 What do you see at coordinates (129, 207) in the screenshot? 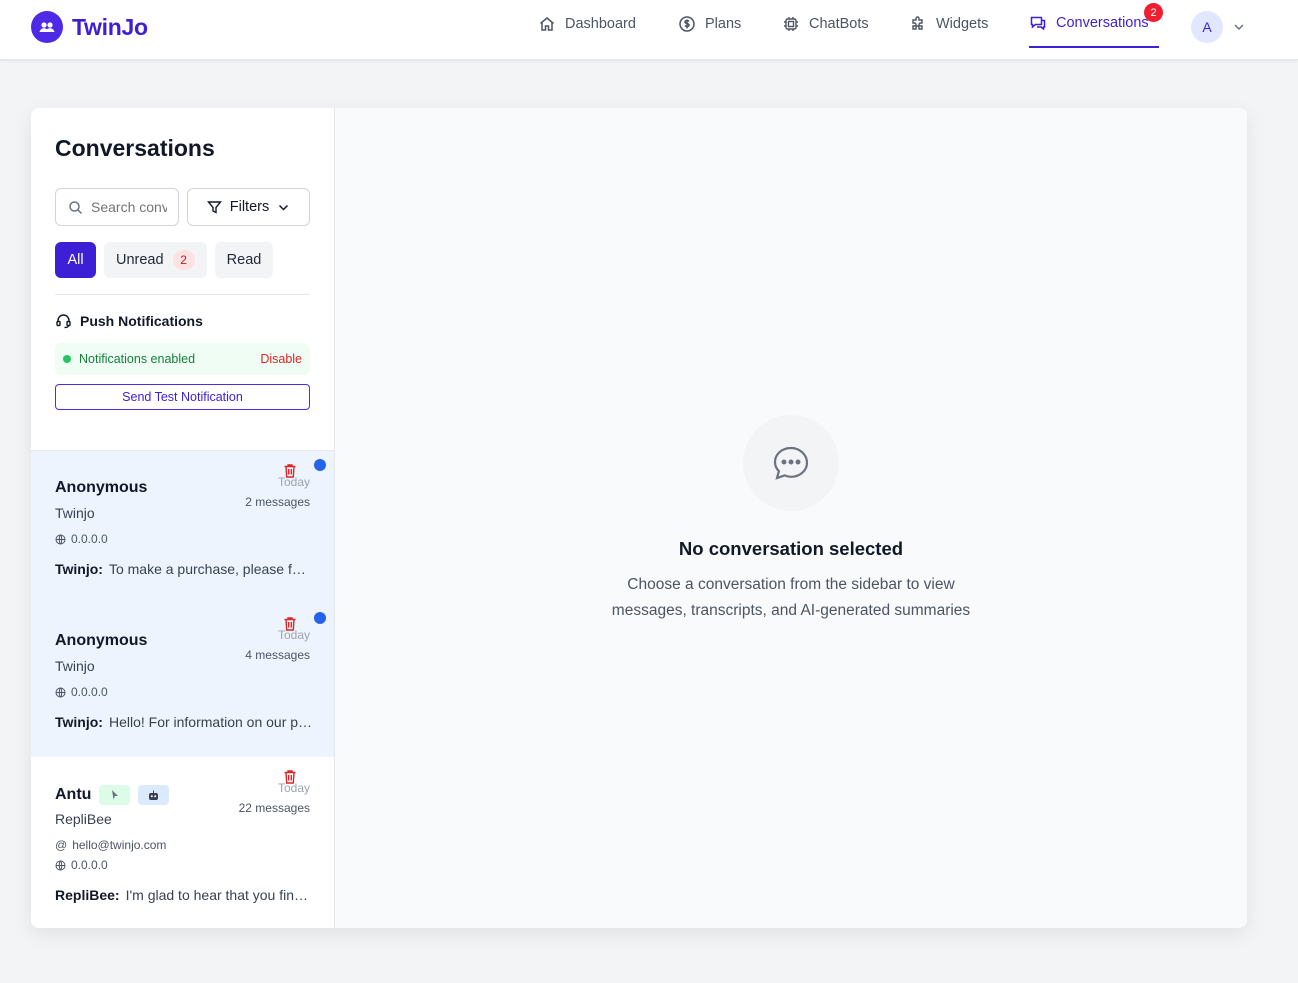
I see `search-input` at bounding box center [129, 207].